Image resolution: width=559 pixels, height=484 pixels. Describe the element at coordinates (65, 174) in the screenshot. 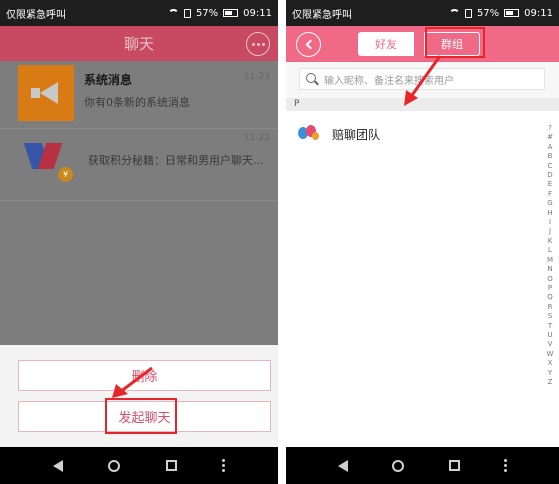

I see `coin-icon: ¥` at that location.